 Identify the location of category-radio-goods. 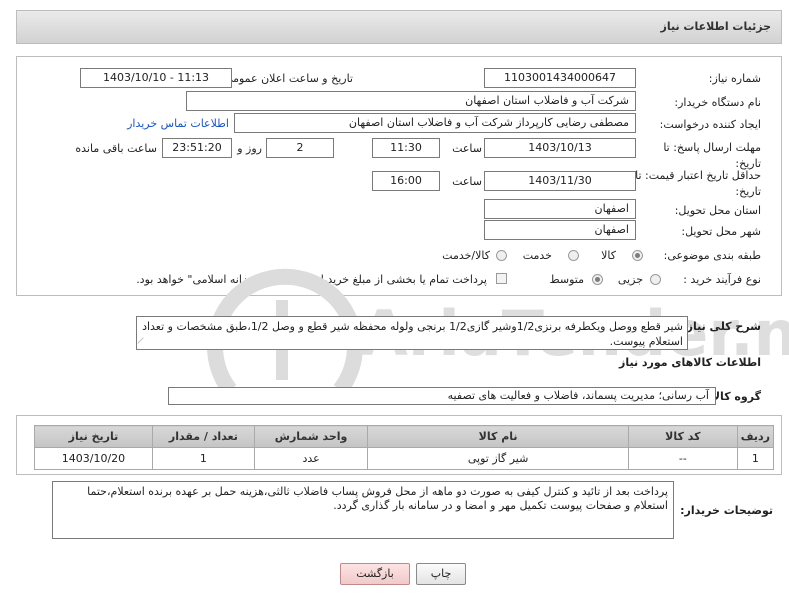
(637, 255).